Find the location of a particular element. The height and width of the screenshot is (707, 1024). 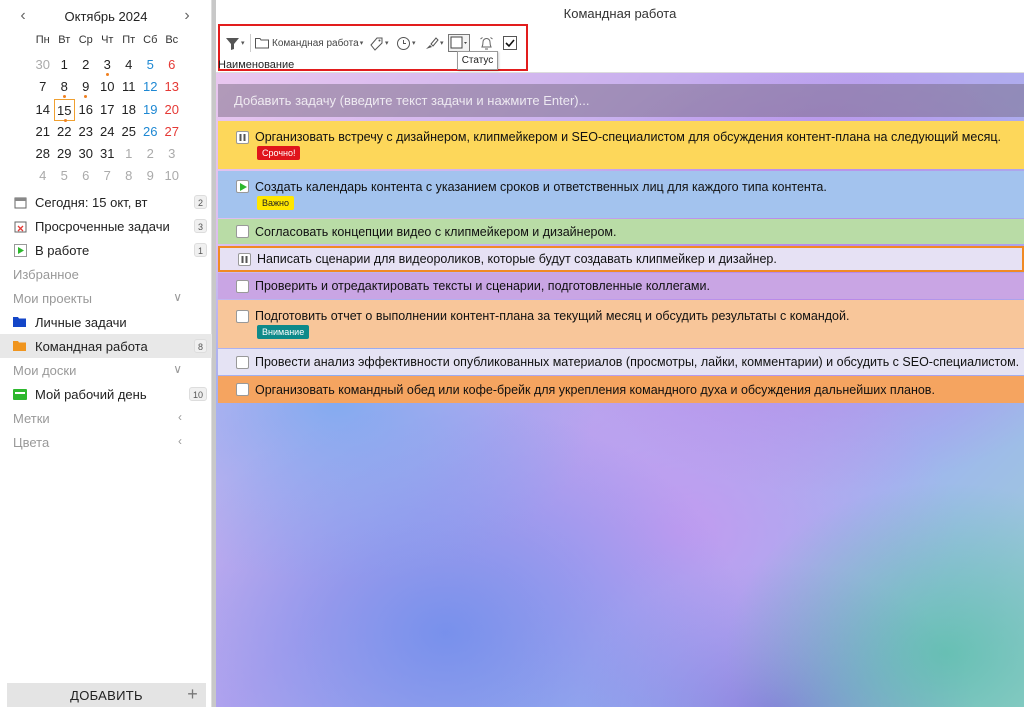

sidebar-item-label: Сегодня: 15 окт, вт is located at coordinates (91, 202).